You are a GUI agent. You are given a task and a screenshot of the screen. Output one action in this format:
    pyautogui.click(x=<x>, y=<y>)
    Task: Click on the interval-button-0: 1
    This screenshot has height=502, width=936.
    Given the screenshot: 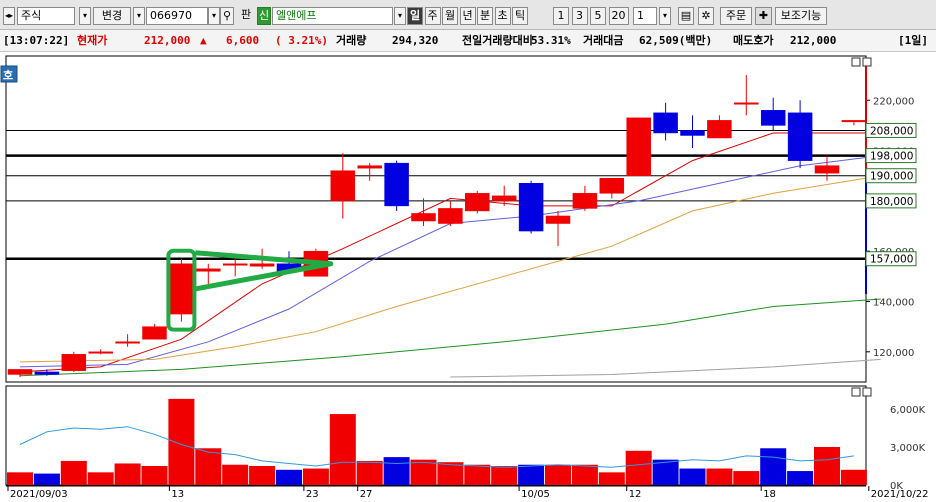 What is the action you would take?
    pyautogui.click(x=561, y=16)
    